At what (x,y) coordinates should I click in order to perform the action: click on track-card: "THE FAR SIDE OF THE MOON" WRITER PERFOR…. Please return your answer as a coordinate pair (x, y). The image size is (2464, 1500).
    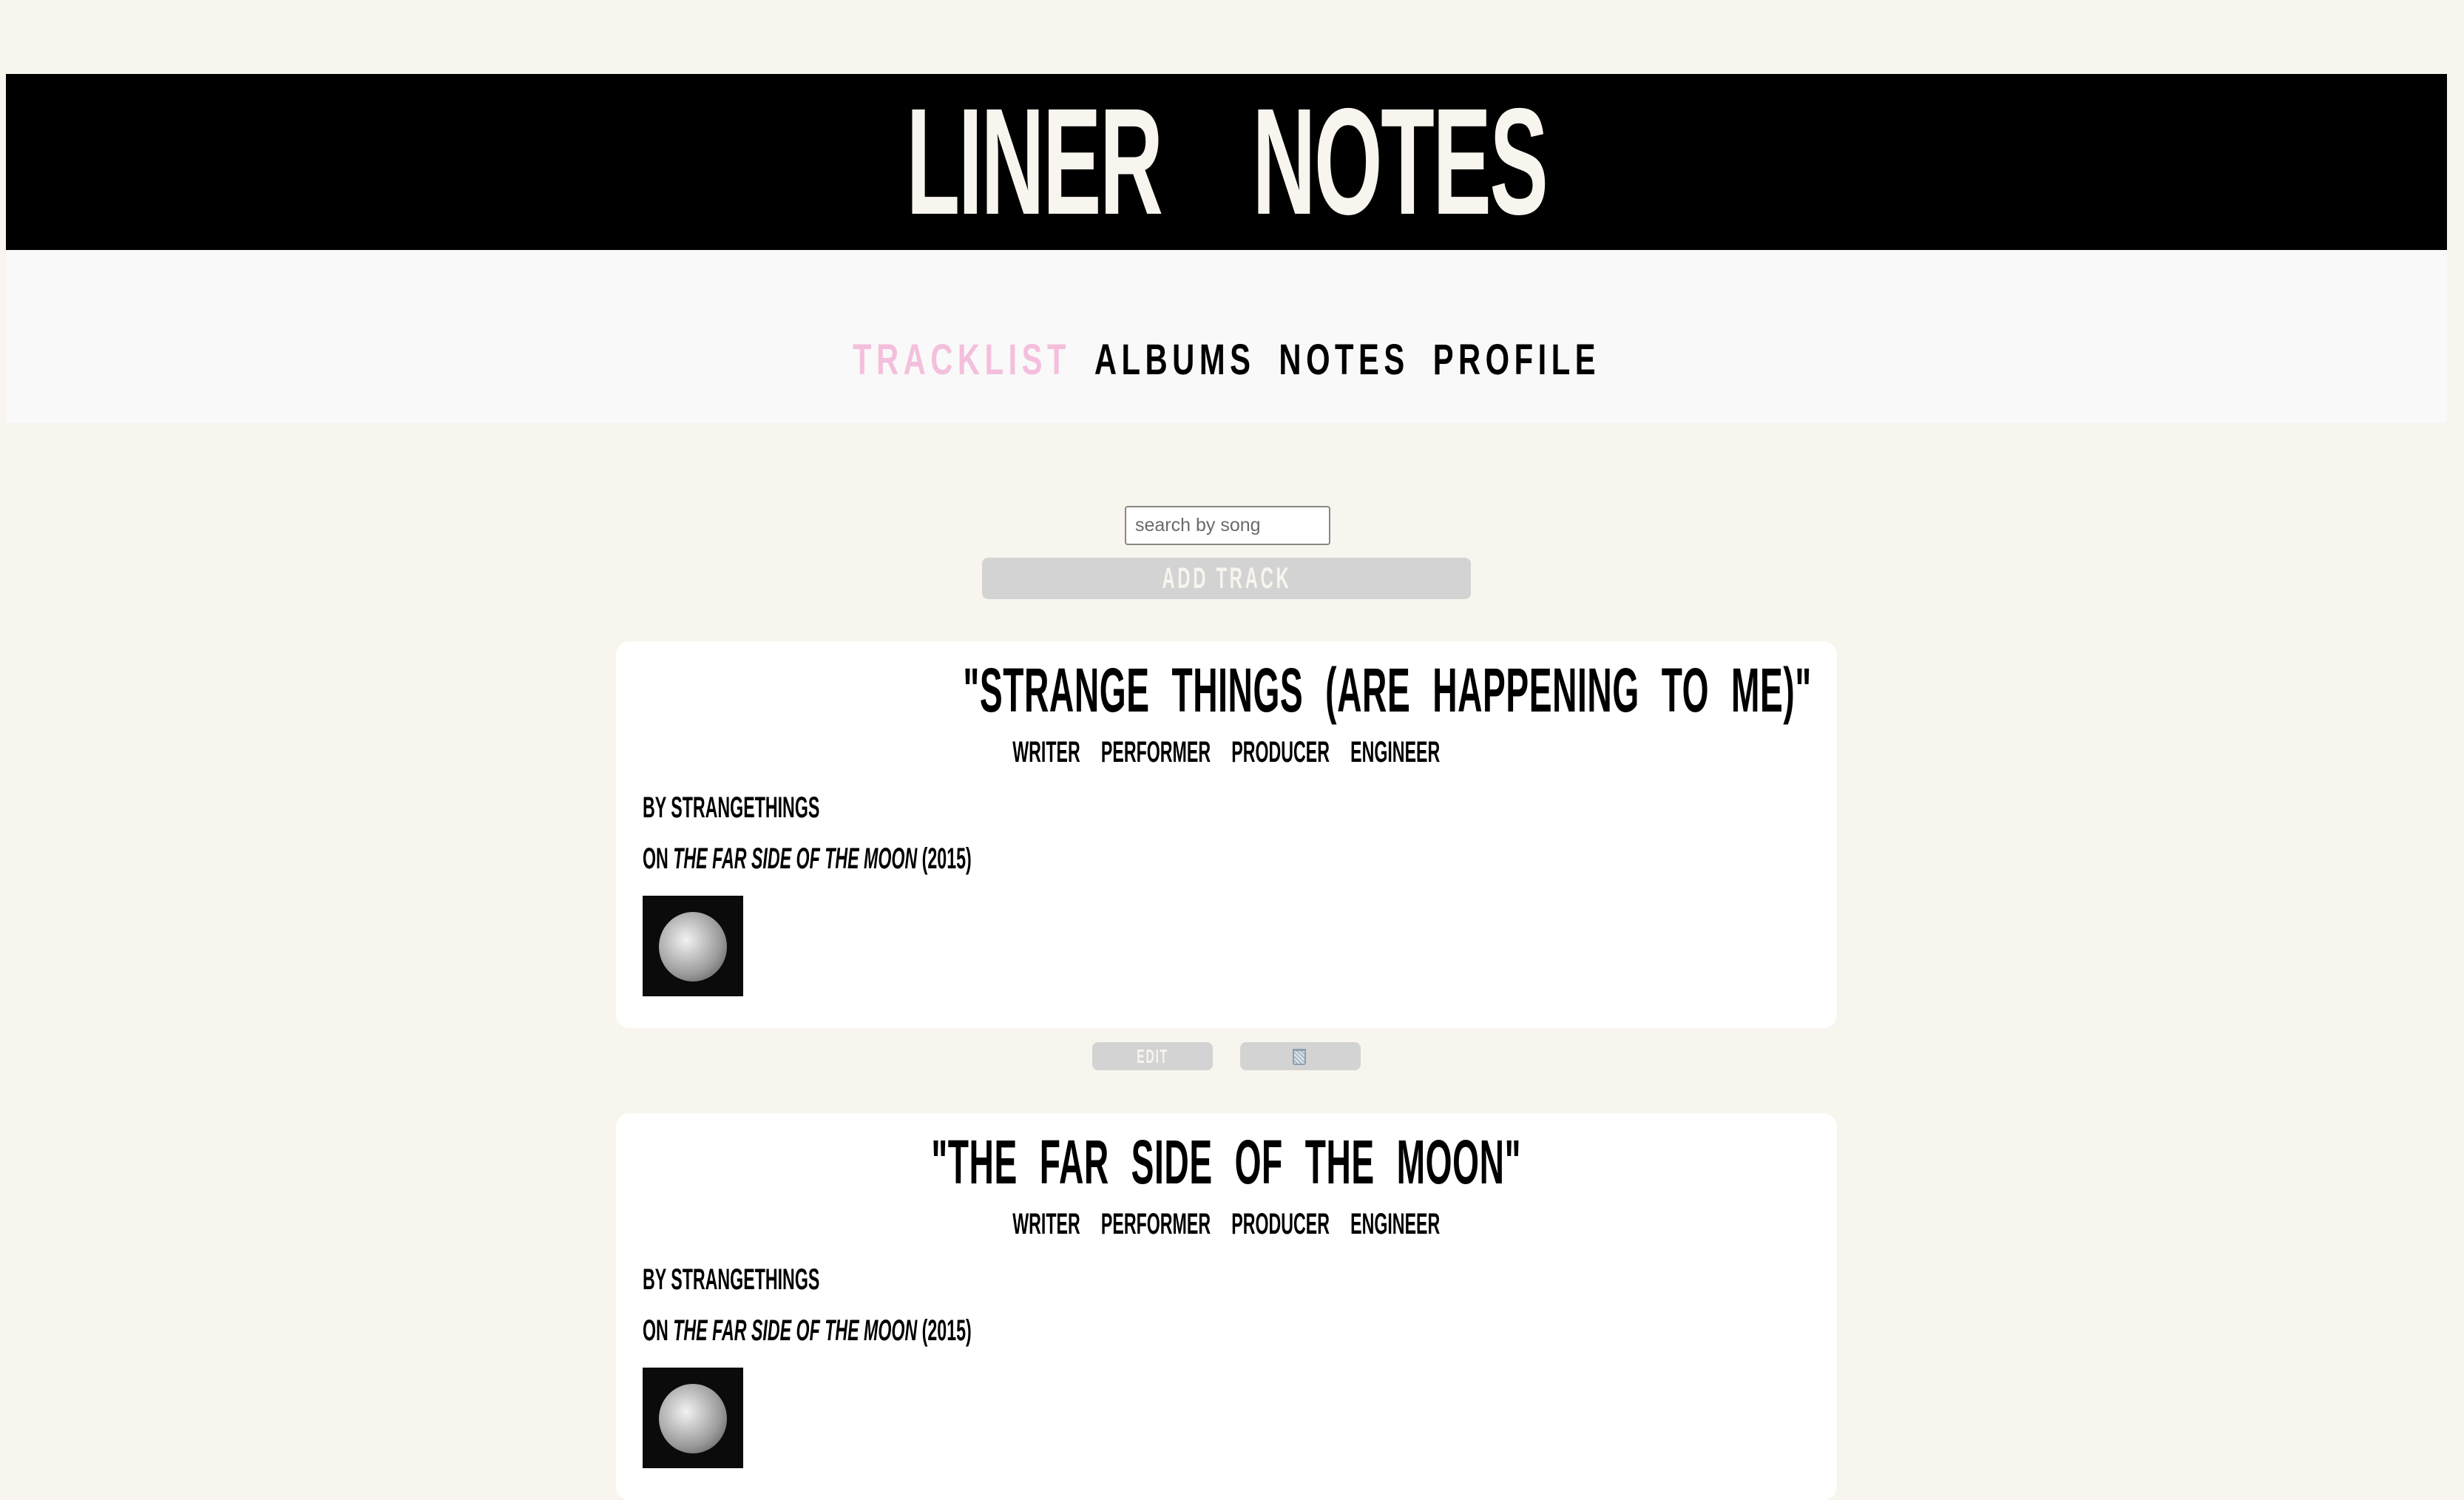
    Looking at the image, I should click on (1226, 1306).